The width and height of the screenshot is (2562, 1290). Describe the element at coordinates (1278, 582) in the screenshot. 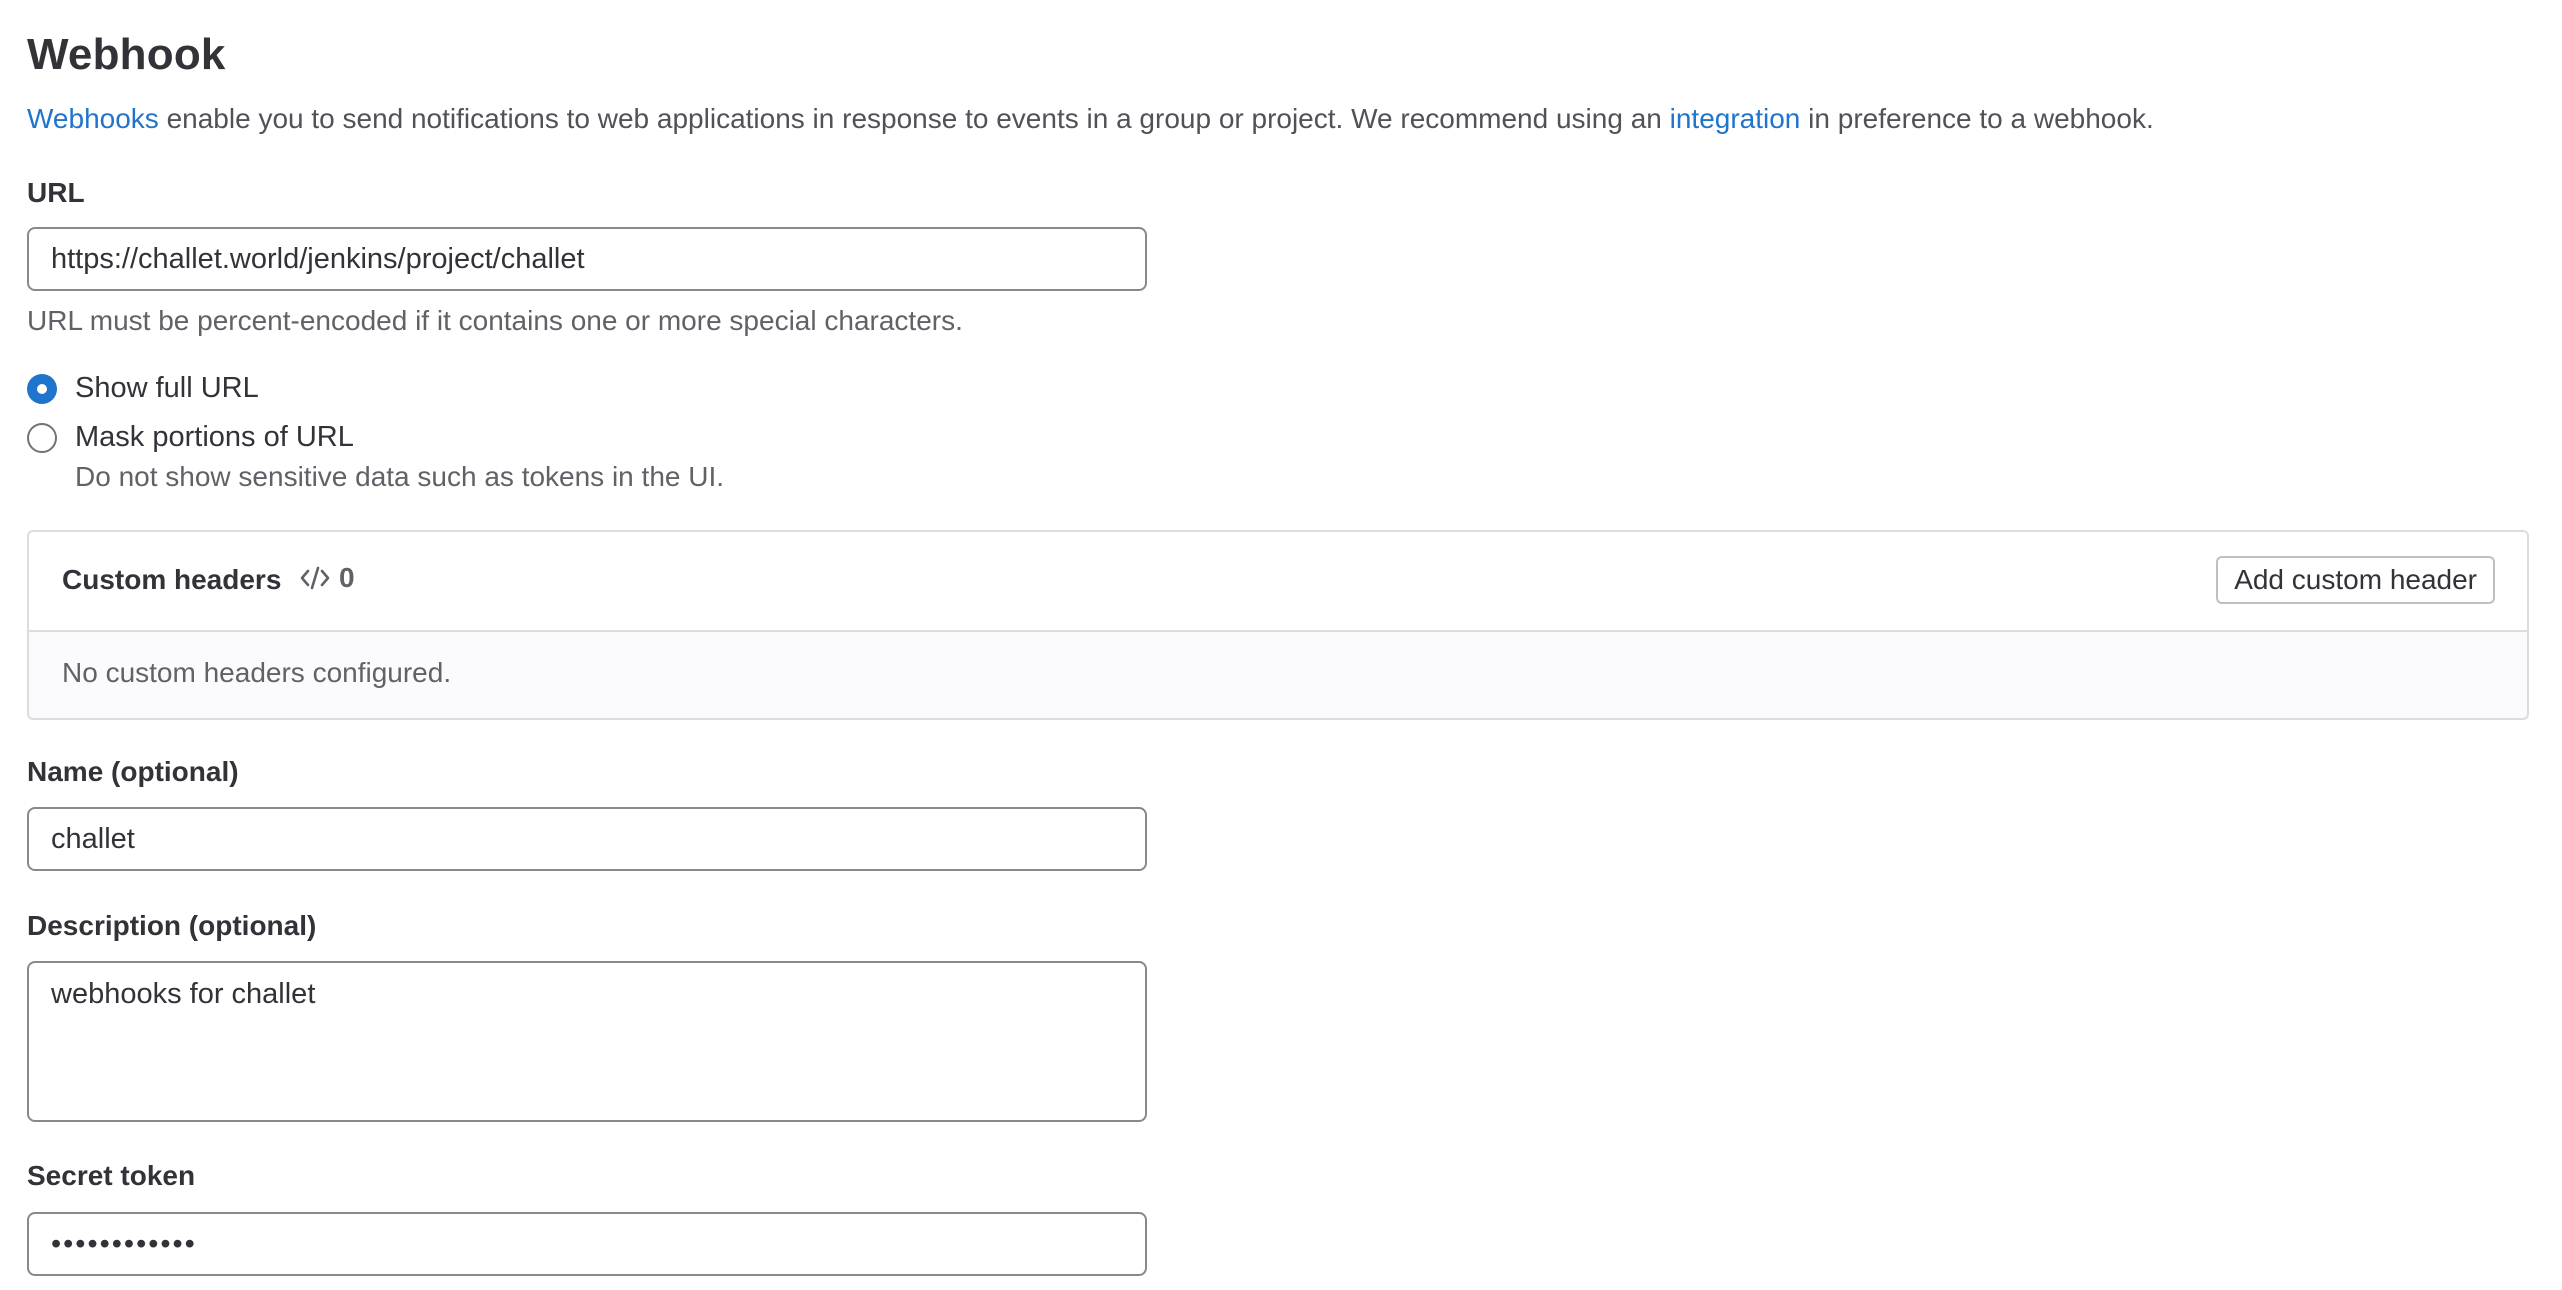

I see `custom-headers-card-header: Custom headers 0 Add custom header` at that location.